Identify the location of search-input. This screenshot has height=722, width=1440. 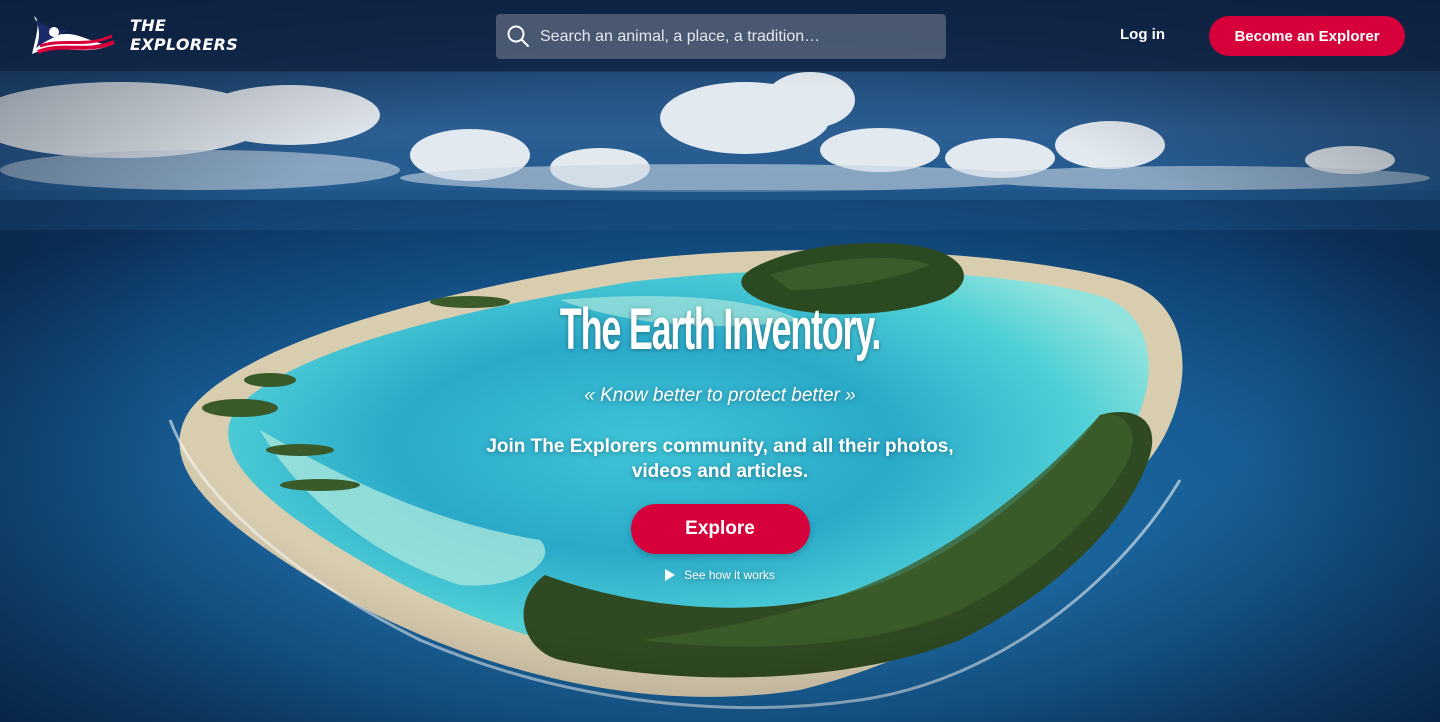
(738, 36).